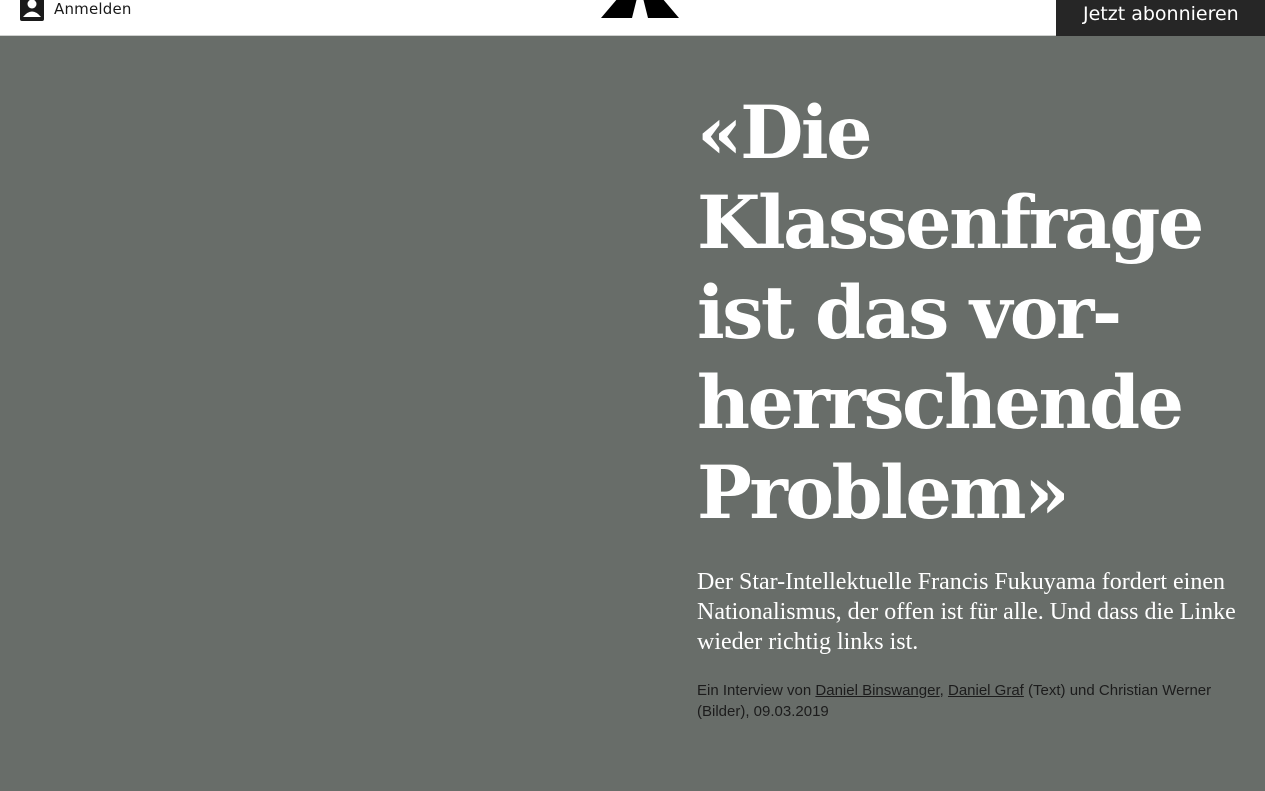 This screenshot has height=791, width=1265. I want to click on article-title-line: Problem», so click(883, 493).